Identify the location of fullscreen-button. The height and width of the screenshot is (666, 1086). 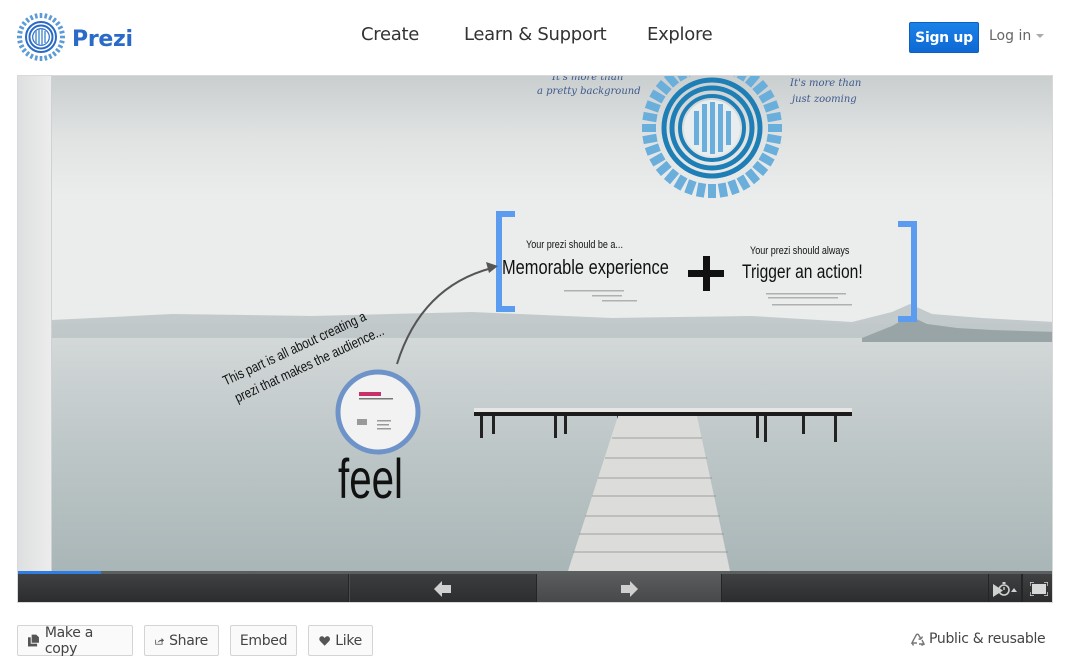
(1037, 588).